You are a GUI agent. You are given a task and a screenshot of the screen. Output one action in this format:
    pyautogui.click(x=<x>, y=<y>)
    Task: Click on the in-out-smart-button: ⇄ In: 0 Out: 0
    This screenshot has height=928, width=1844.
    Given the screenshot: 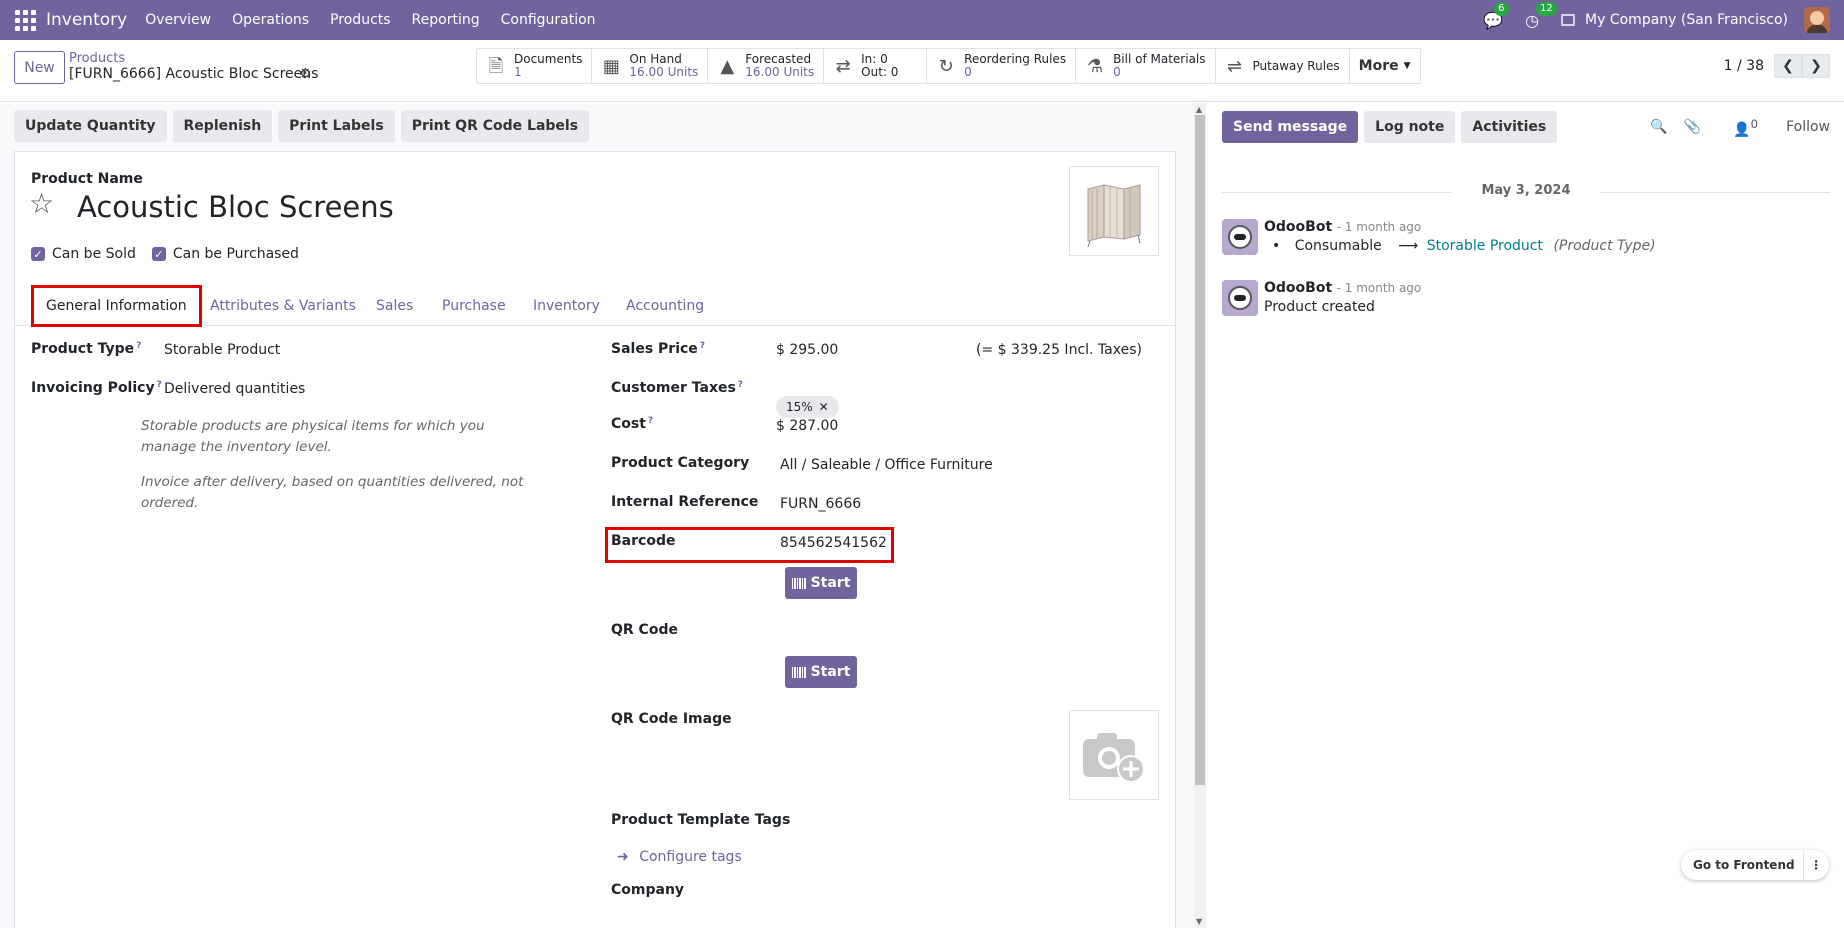 What is the action you would take?
    pyautogui.click(x=876, y=66)
    